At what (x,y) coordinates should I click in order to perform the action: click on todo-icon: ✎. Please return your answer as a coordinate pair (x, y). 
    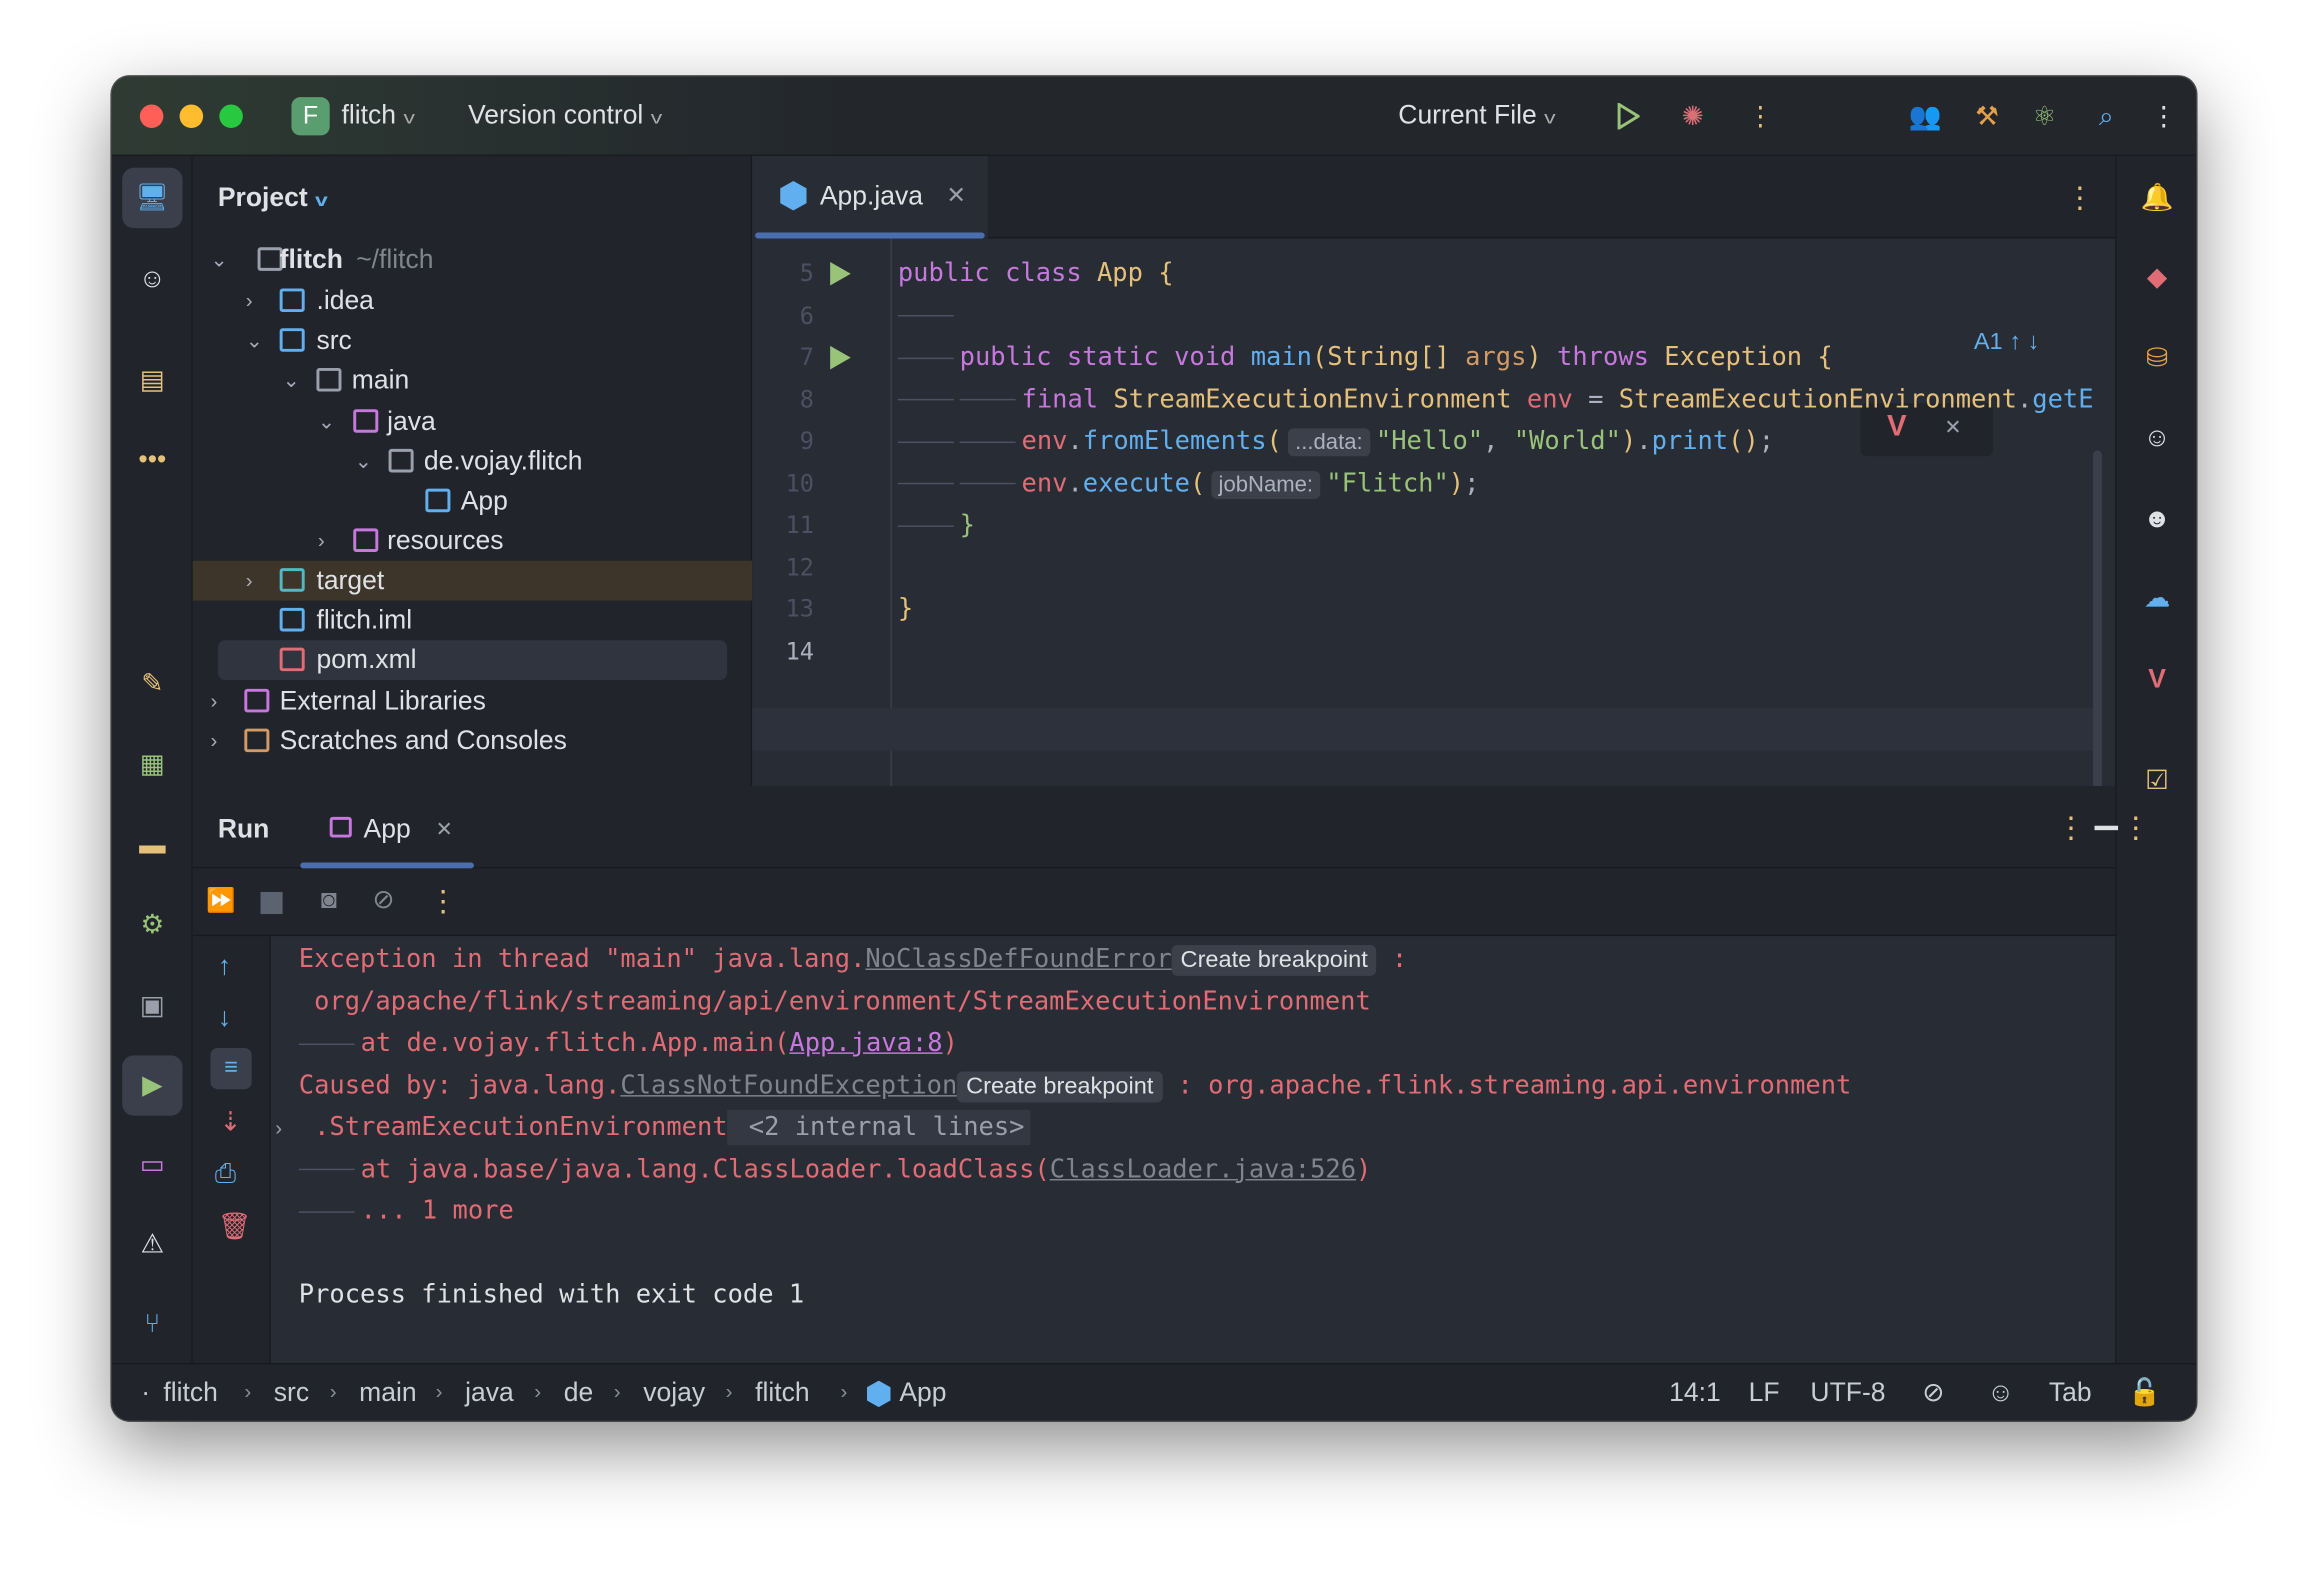
    Looking at the image, I should click on (152, 684).